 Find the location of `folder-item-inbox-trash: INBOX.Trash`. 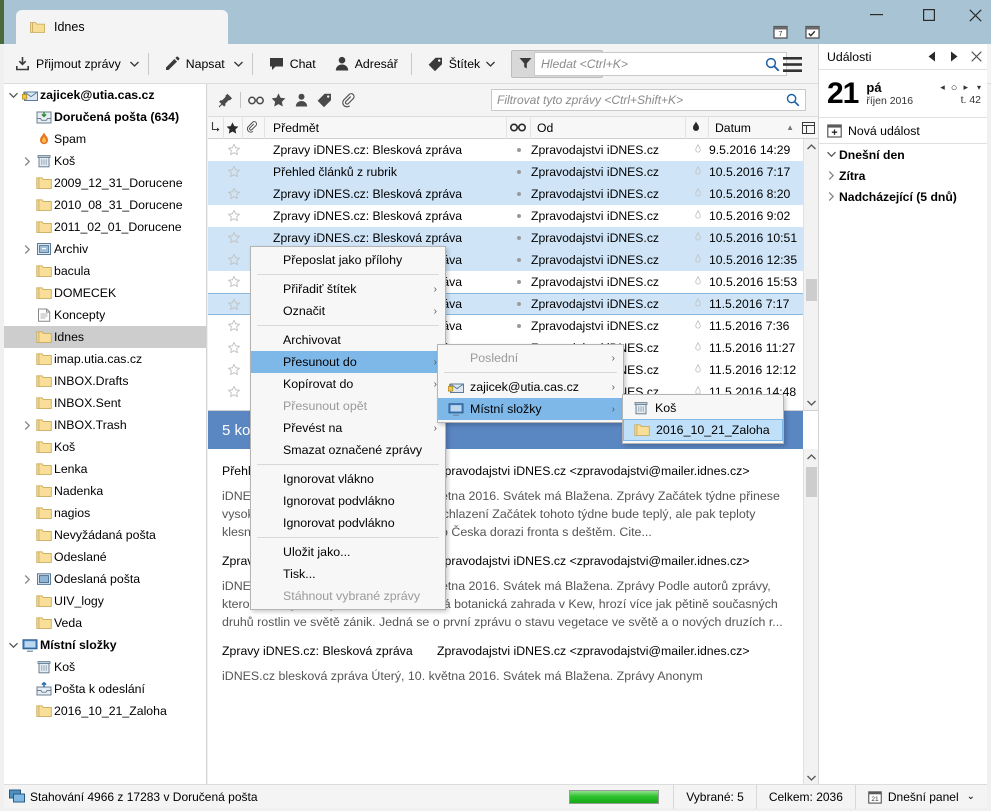

folder-item-inbox-trash: INBOX.Trash is located at coordinates (105, 425).